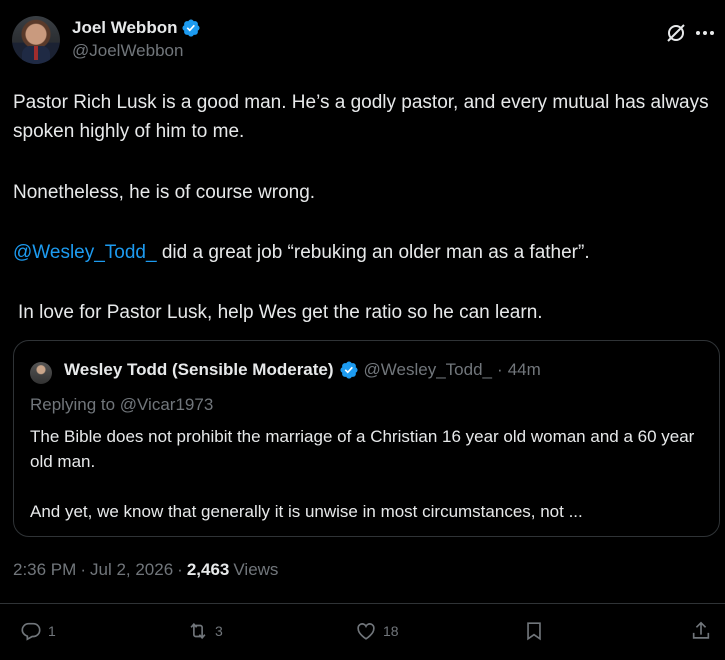 The height and width of the screenshot is (660, 725). I want to click on views-count: 2,463, so click(208, 569).